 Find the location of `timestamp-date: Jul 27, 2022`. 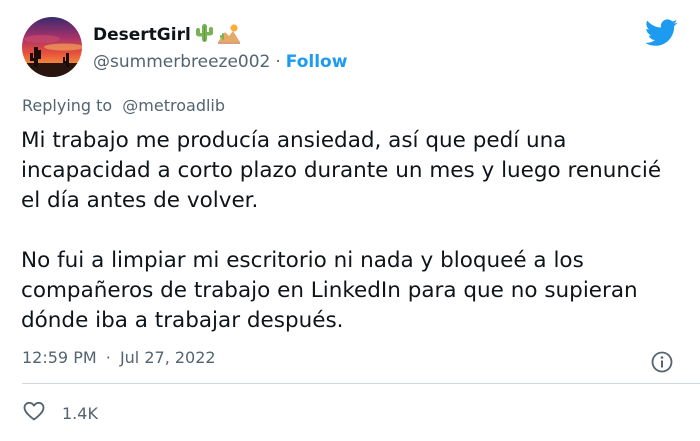

timestamp-date: Jul 27, 2022 is located at coordinates (168, 357).